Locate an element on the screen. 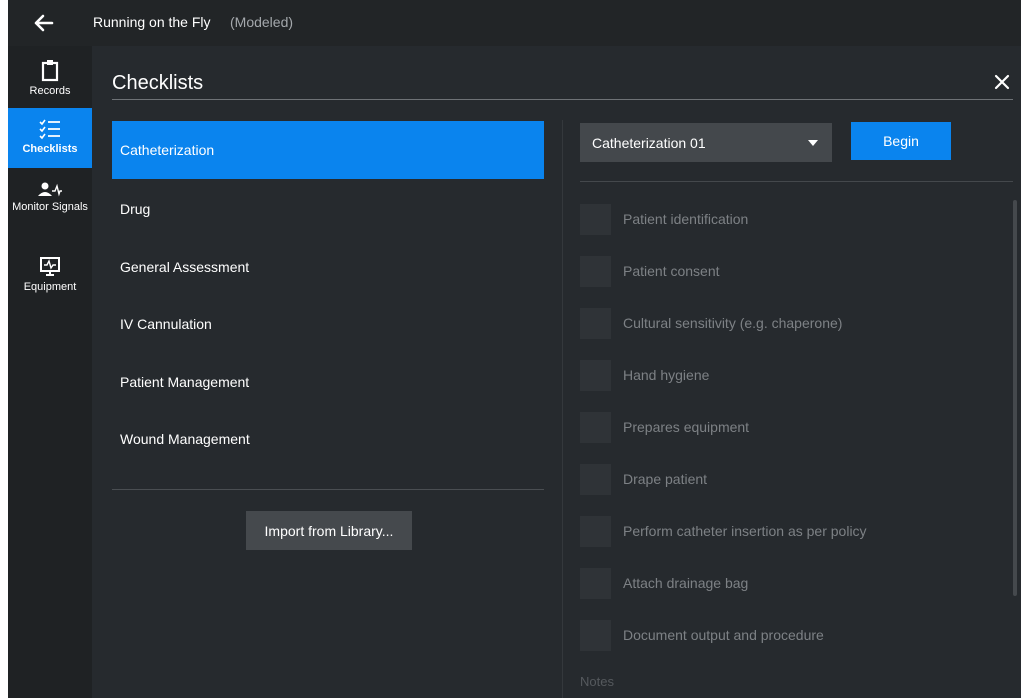 This screenshot has width=1021, height=698. app-subtitle: (Modeled) is located at coordinates (262, 22).